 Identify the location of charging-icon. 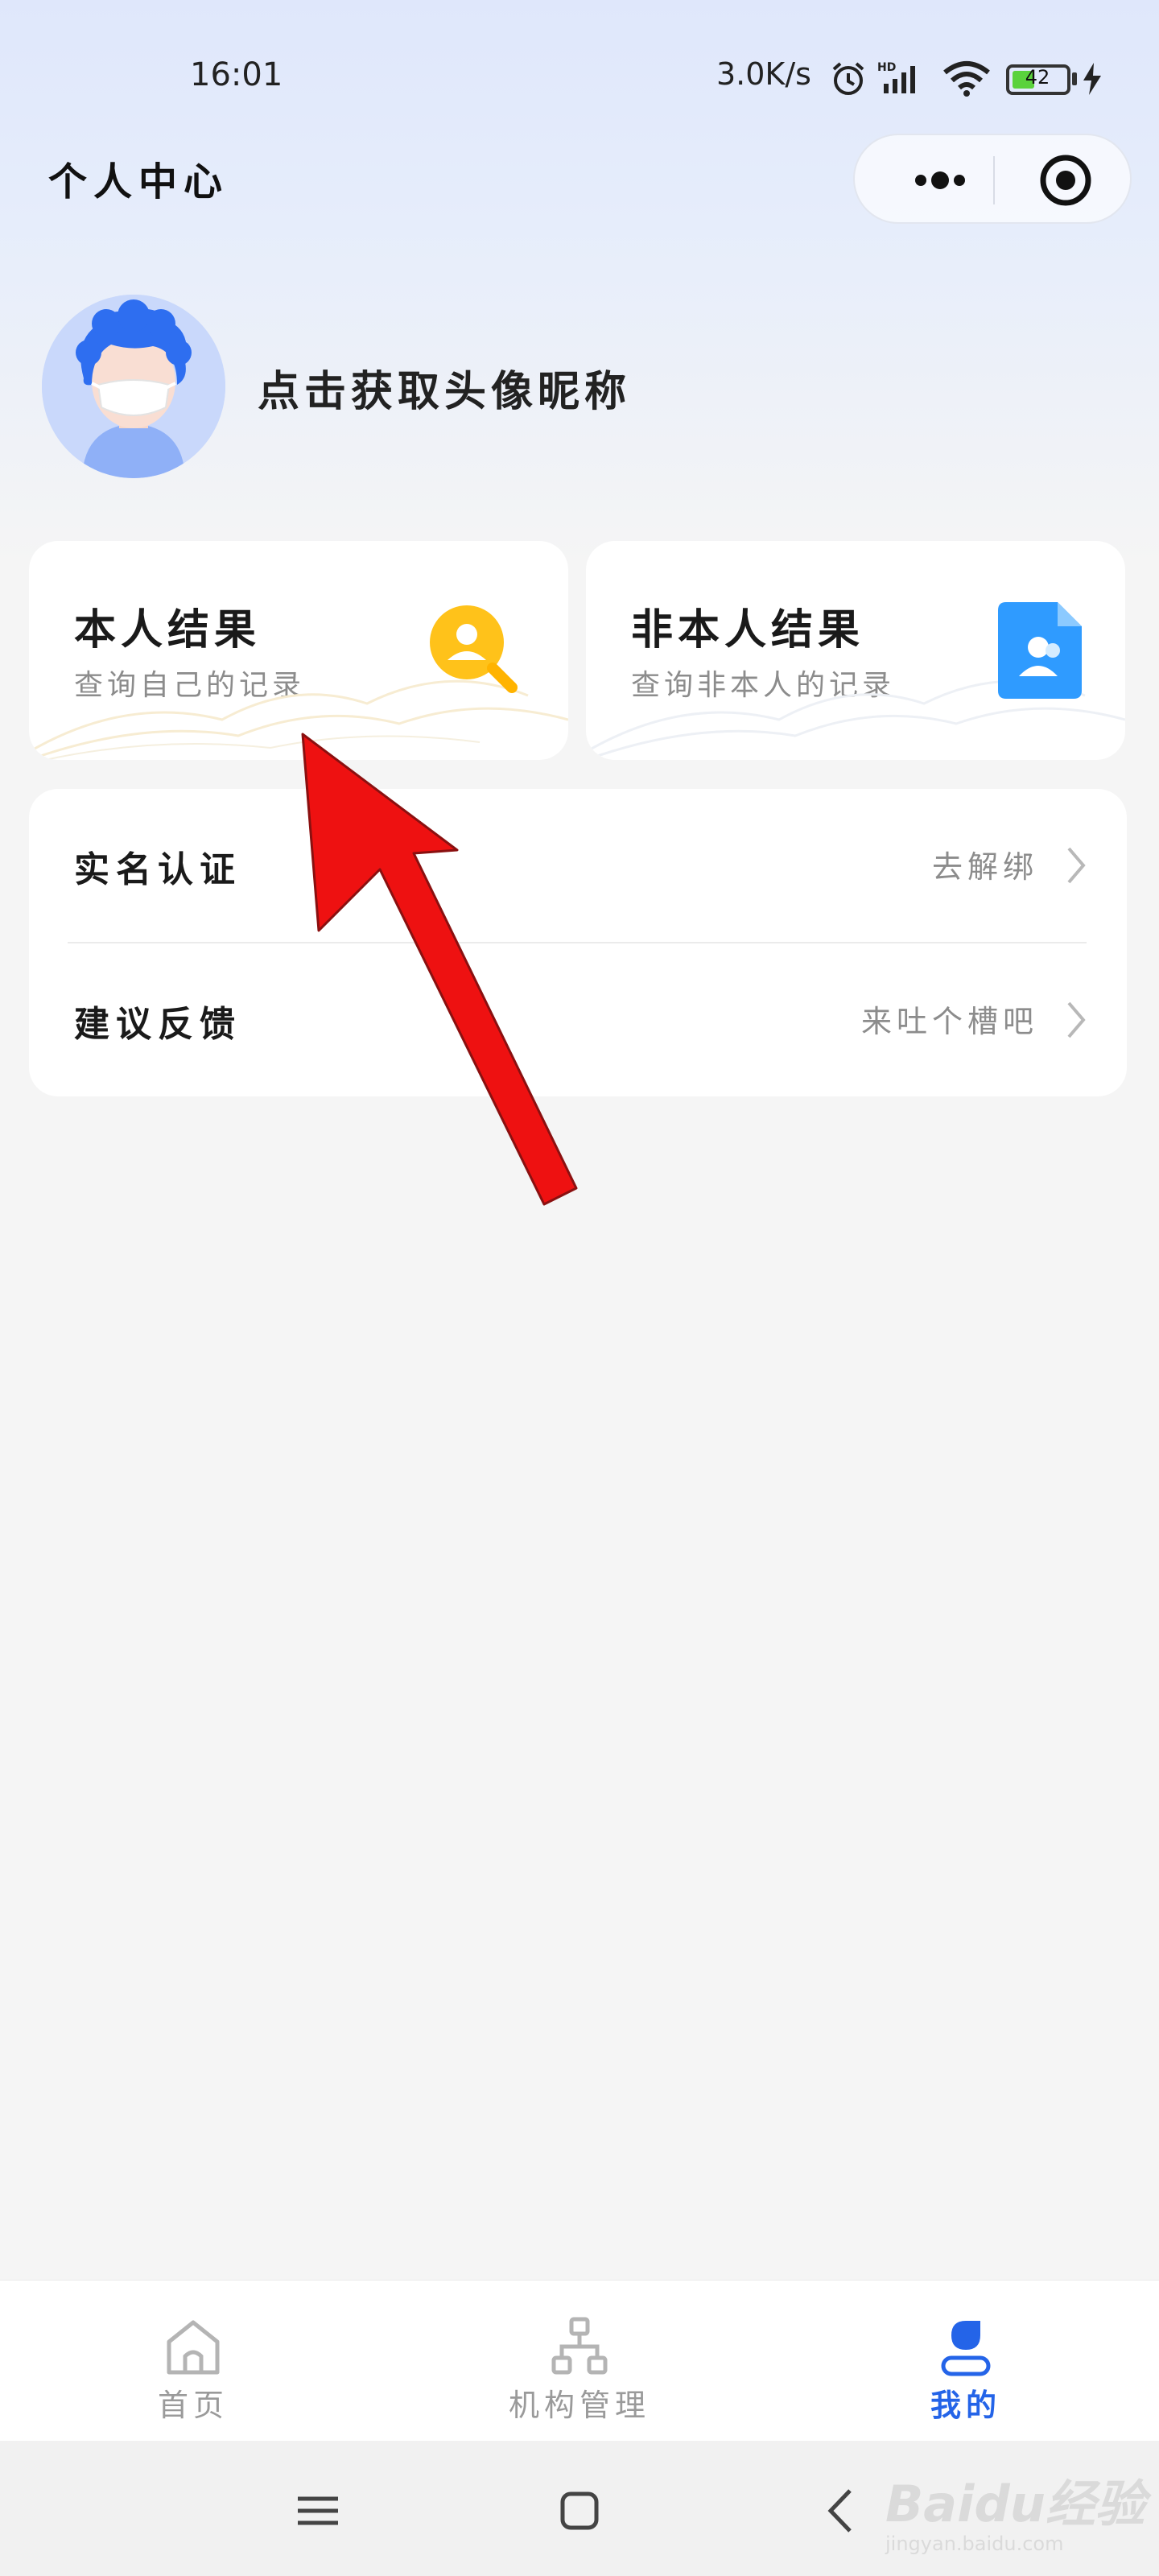
(1092, 79).